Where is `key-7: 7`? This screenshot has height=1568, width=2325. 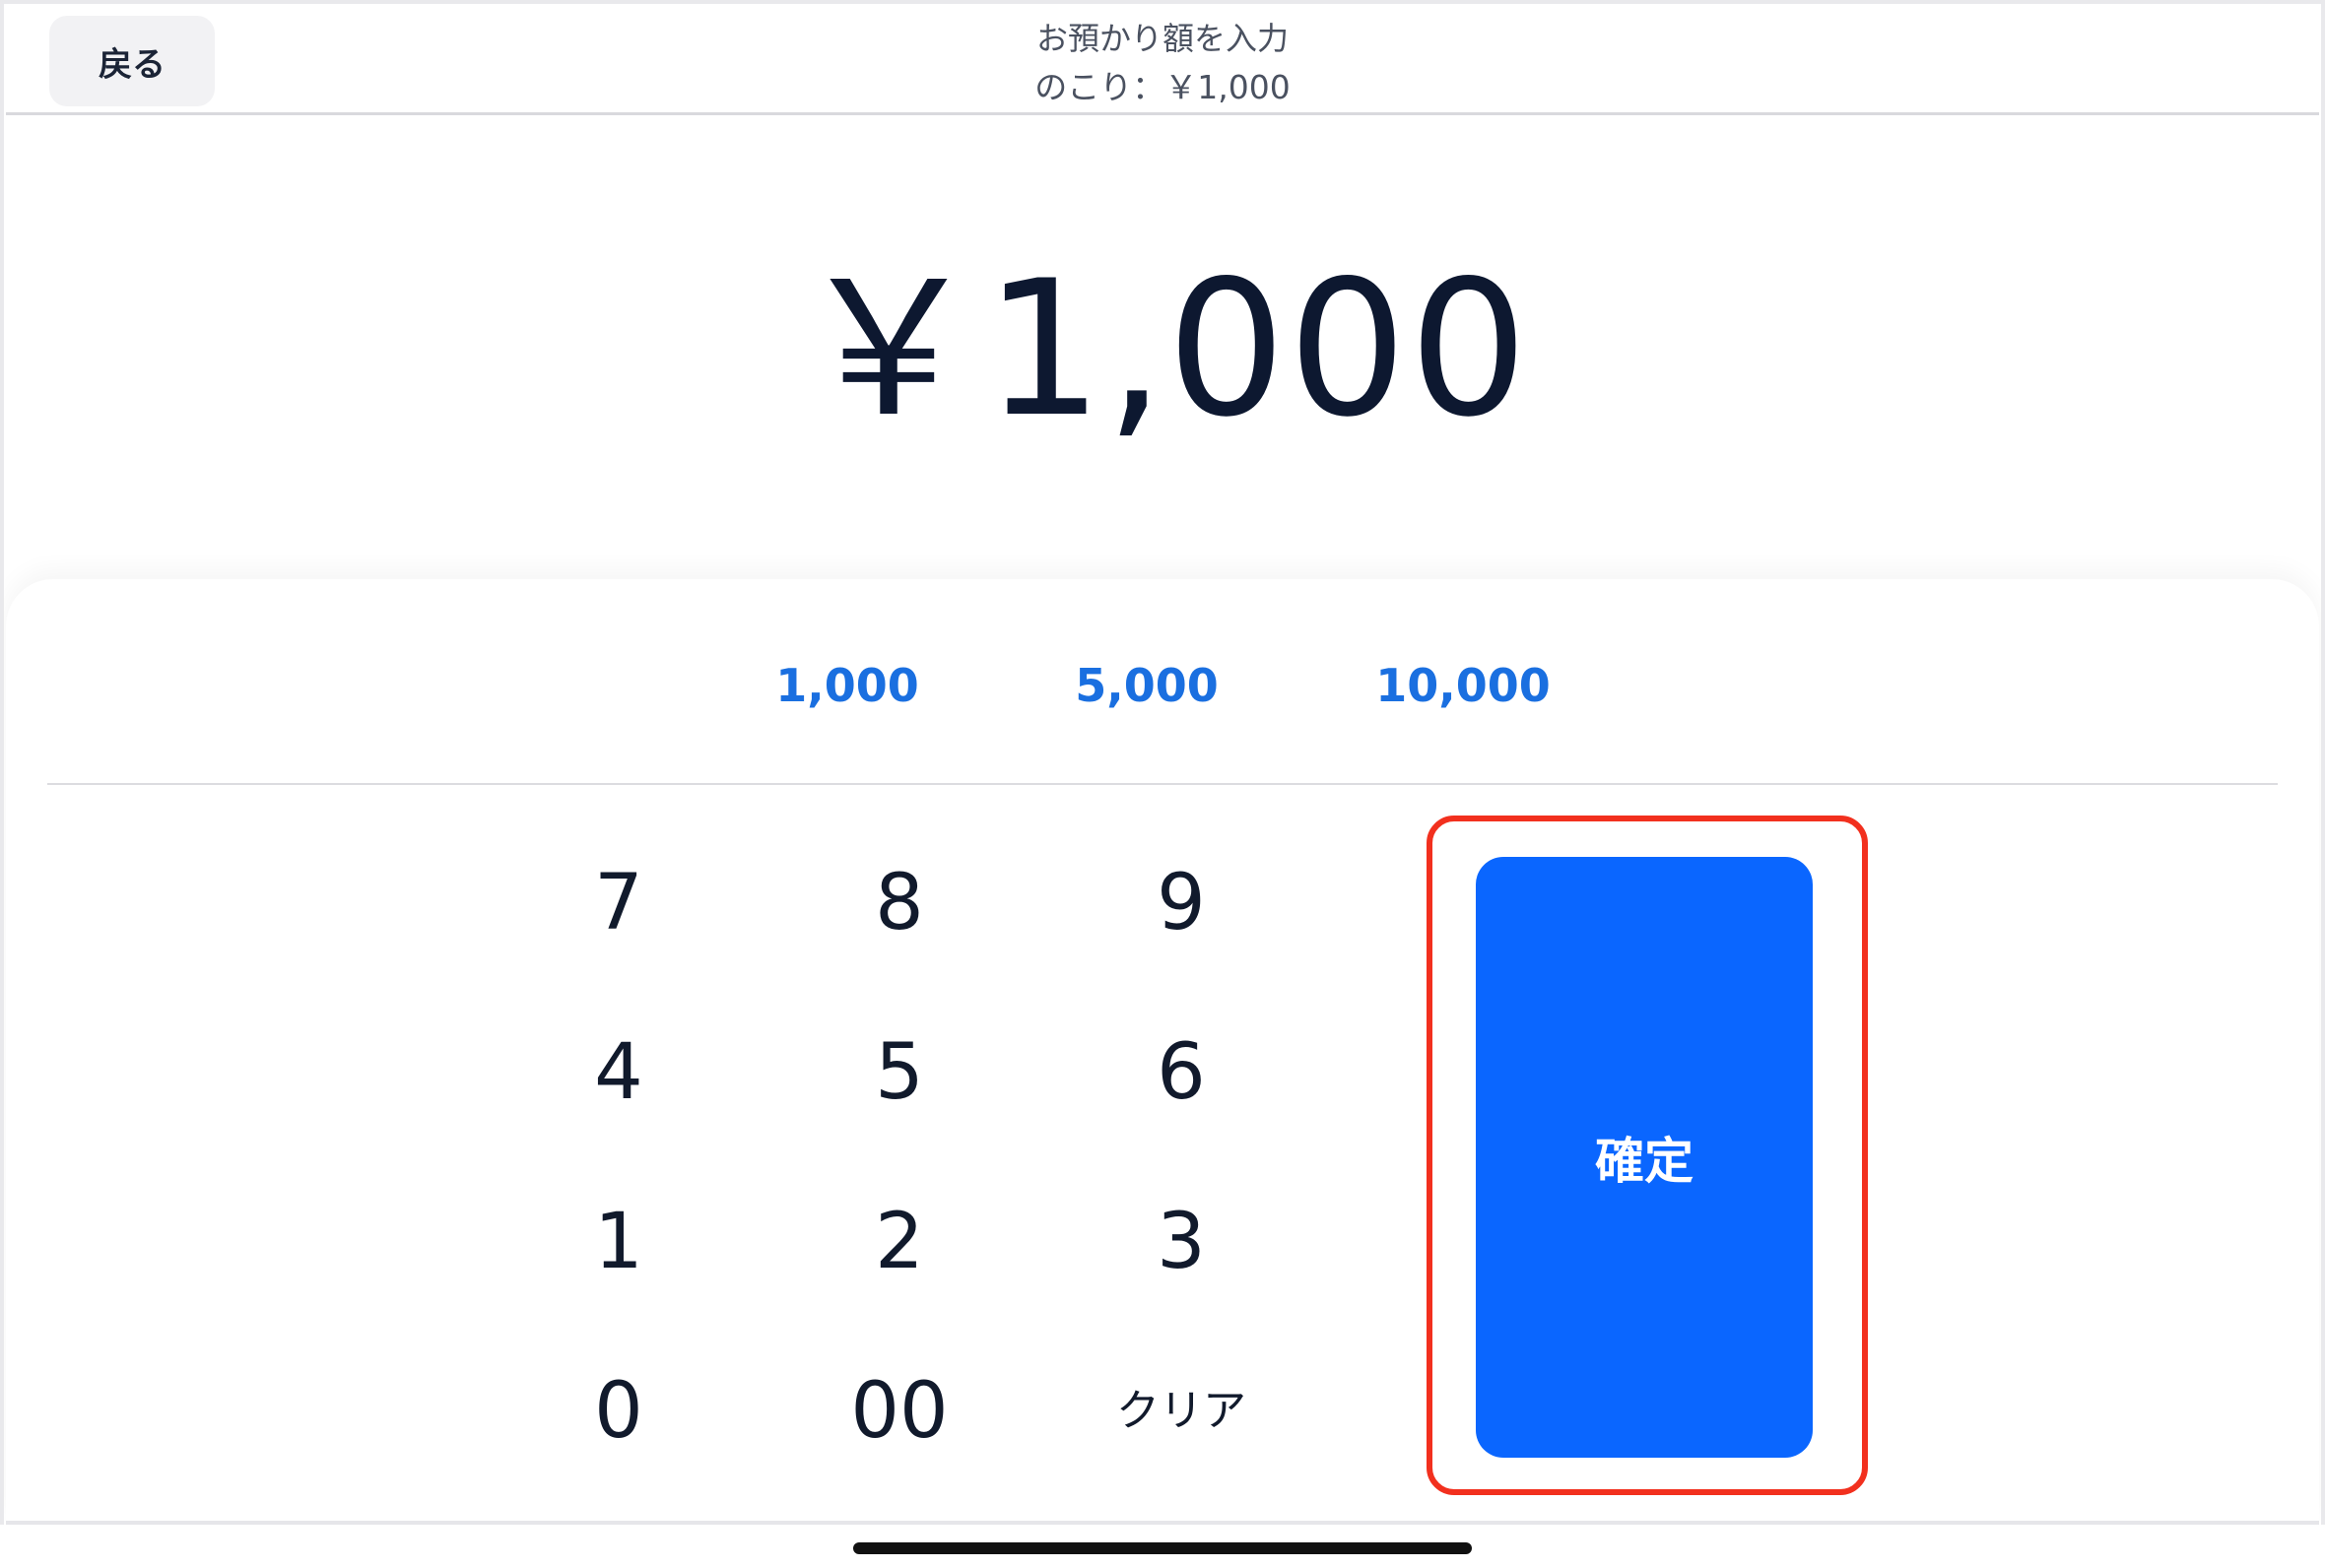 key-7: 7 is located at coordinates (619, 902).